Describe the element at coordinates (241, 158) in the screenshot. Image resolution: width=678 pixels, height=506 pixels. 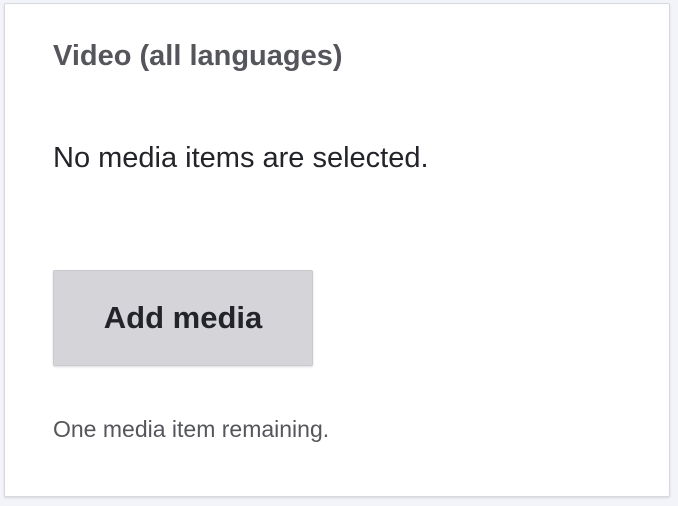
I see `empty-selection-message: No media items are selected.` at that location.